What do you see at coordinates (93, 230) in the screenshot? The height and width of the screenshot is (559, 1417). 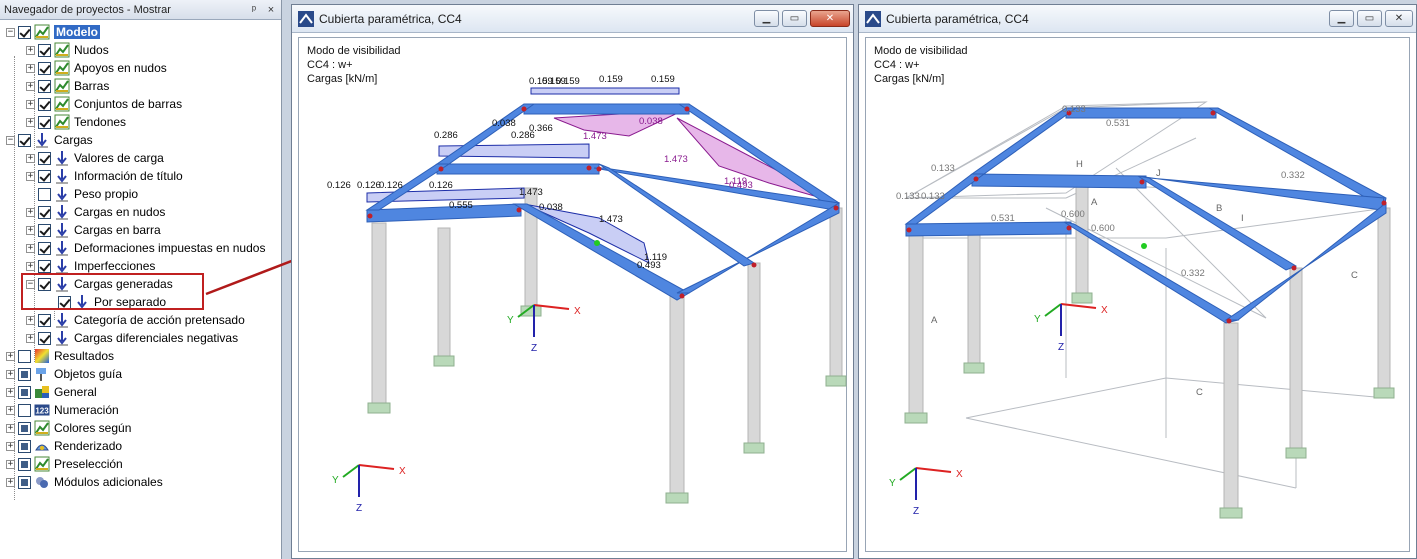 I see `tree-item: + Cargas en barra` at bounding box center [93, 230].